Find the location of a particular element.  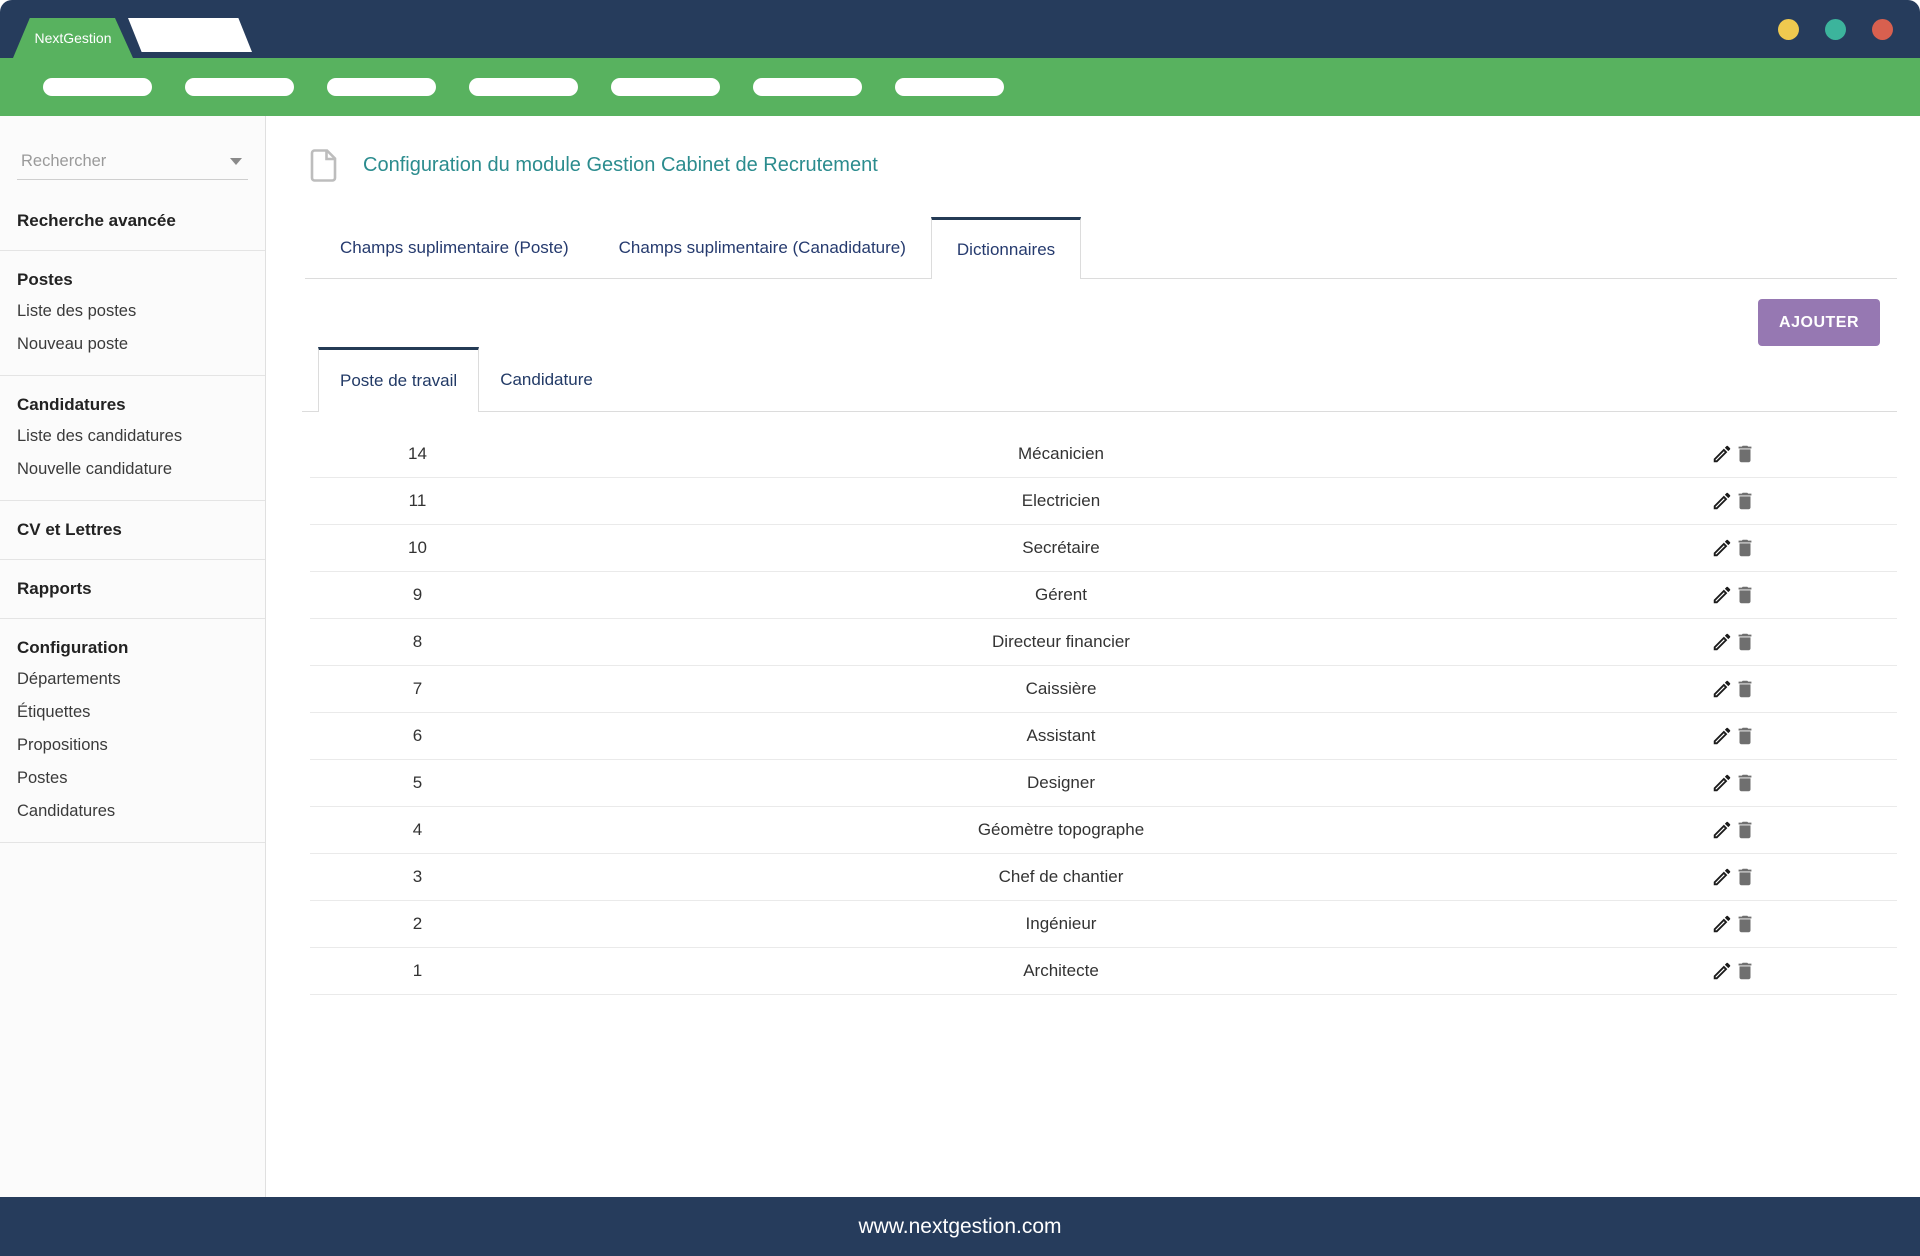

sidebar-item-liste-des-postes: Liste des postes is located at coordinates (132, 311).